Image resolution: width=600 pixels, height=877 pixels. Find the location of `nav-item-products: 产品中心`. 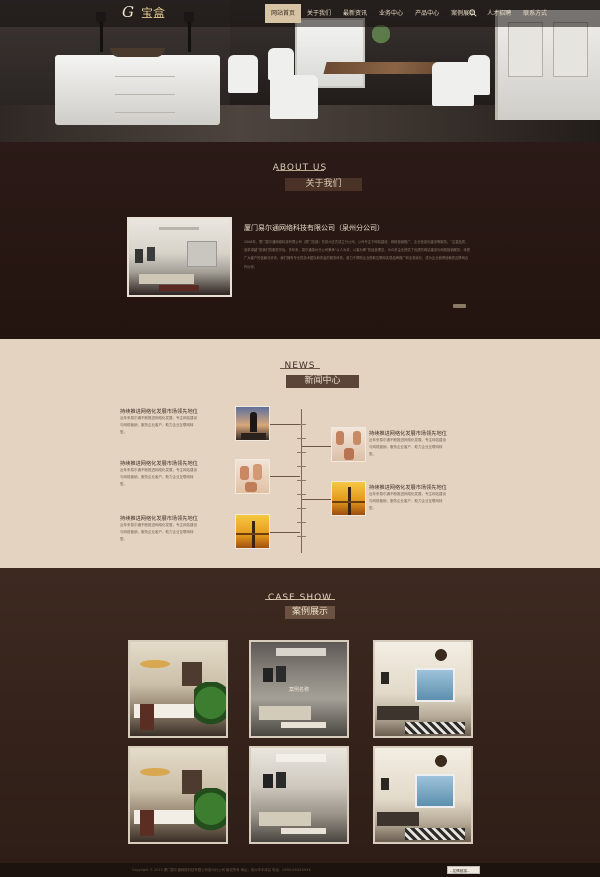

nav-item-products: 产品中心 is located at coordinates (427, 13).